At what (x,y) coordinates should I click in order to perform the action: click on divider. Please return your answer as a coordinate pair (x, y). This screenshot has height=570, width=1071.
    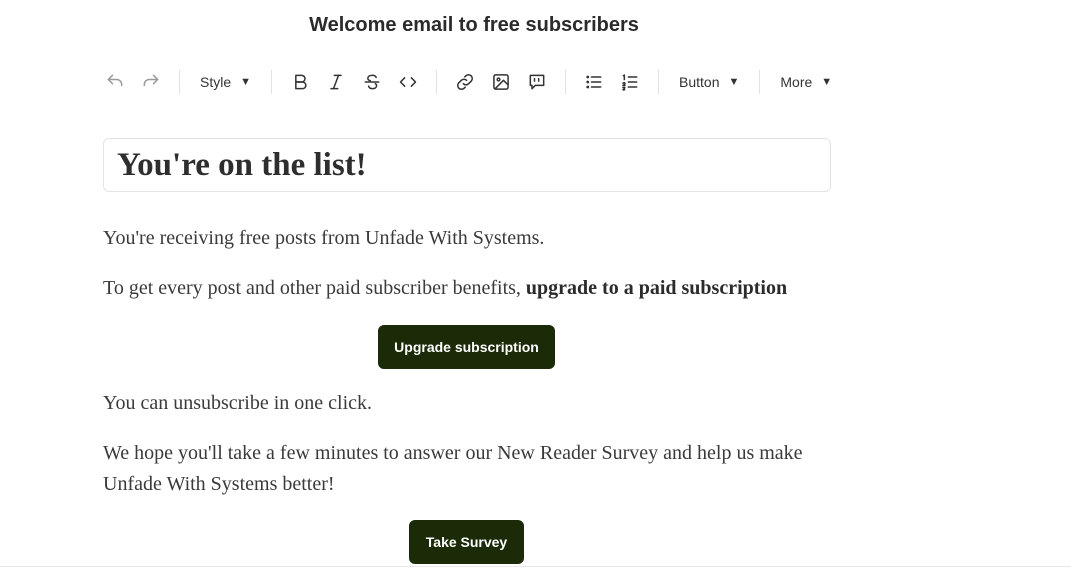
    Looking at the image, I should click on (535, 566).